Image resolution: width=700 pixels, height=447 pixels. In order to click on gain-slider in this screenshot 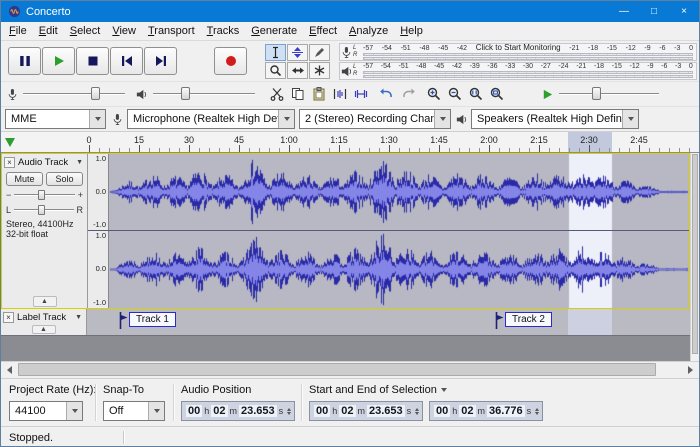, I will do `click(44, 195)`.